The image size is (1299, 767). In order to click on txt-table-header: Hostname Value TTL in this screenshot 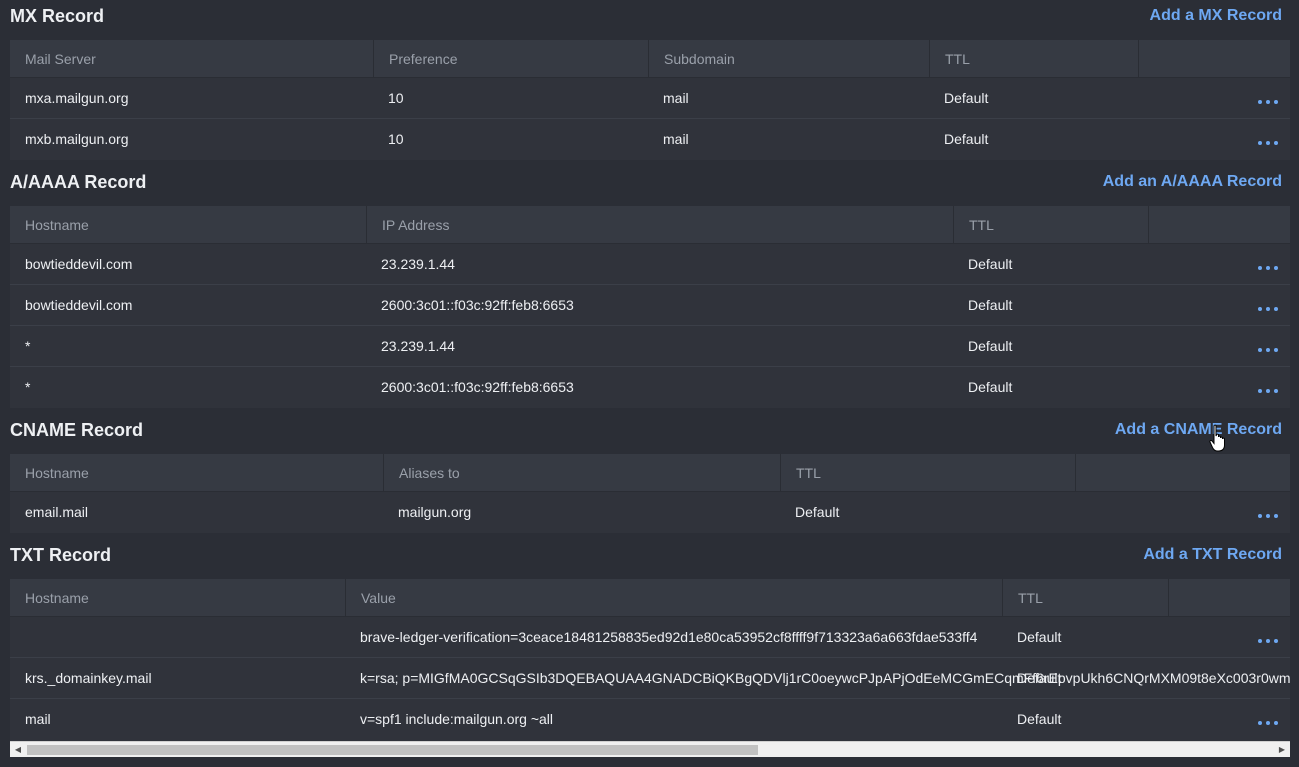, I will do `click(650, 598)`.